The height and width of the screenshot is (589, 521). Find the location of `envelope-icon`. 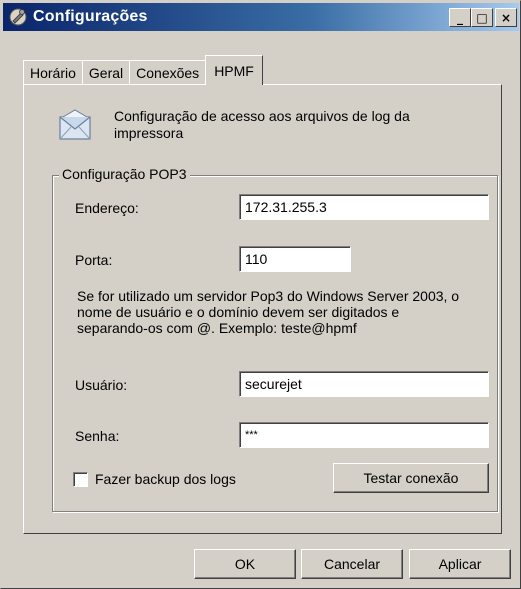

envelope-icon is located at coordinates (75, 125).